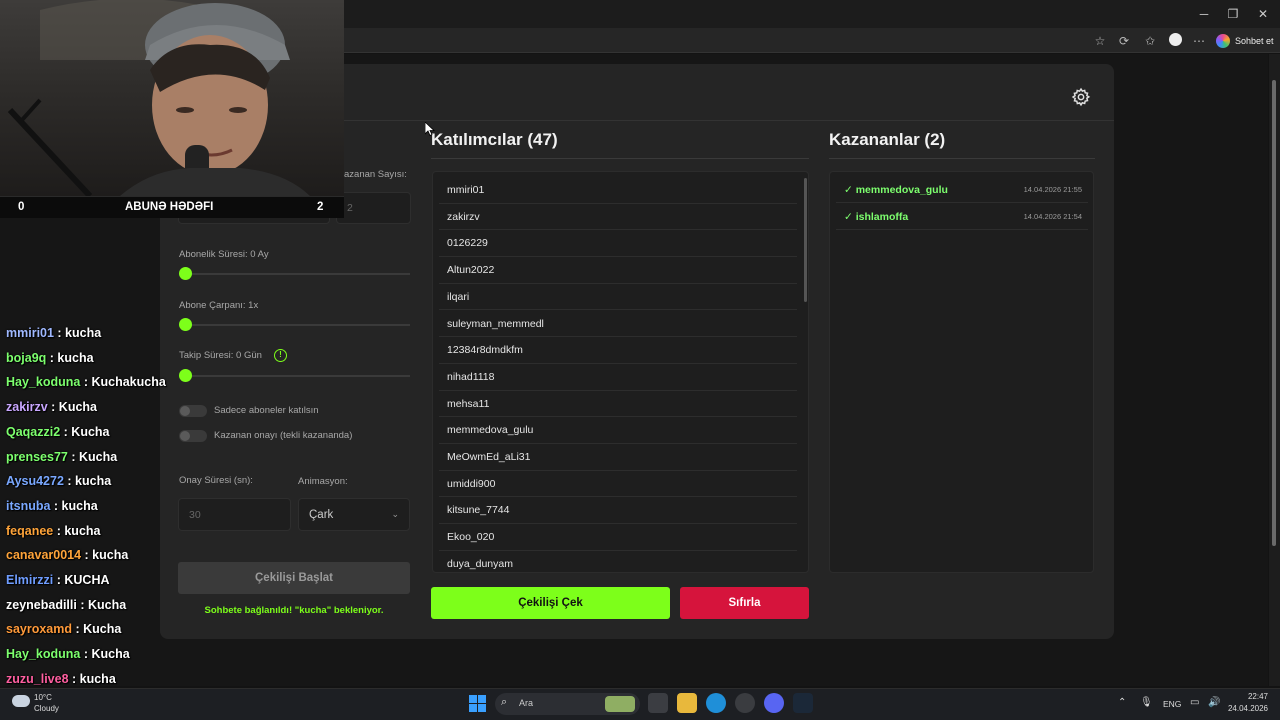 The height and width of the screenshot is (720, 1280). What do you see at coordinates (46, 708) in the screenshot?
I see `weather-desc: Cloudy` at bounding box center [46, 708].